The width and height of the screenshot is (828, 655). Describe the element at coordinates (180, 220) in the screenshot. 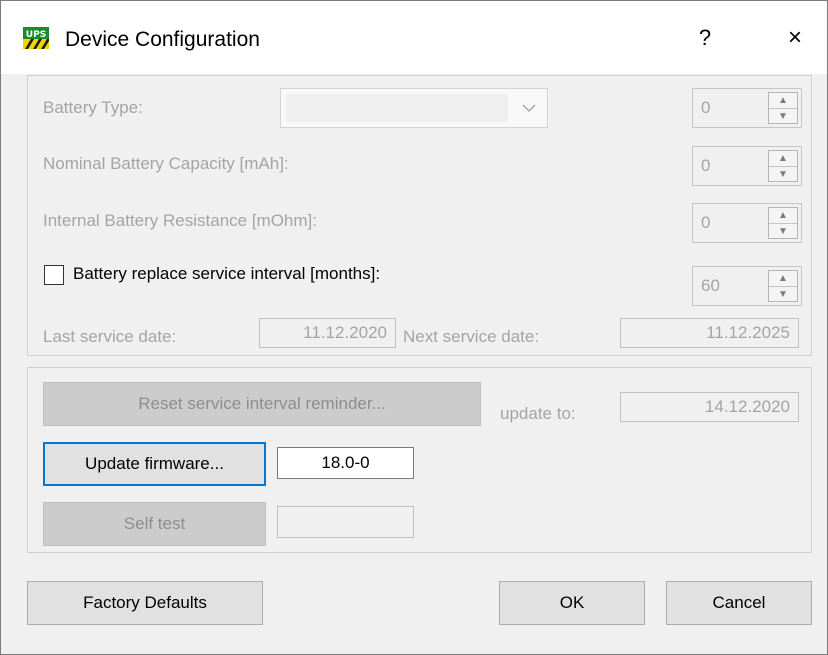

I see `resistance-label: Internal Battery Resistance [mOhm]:` at that location.